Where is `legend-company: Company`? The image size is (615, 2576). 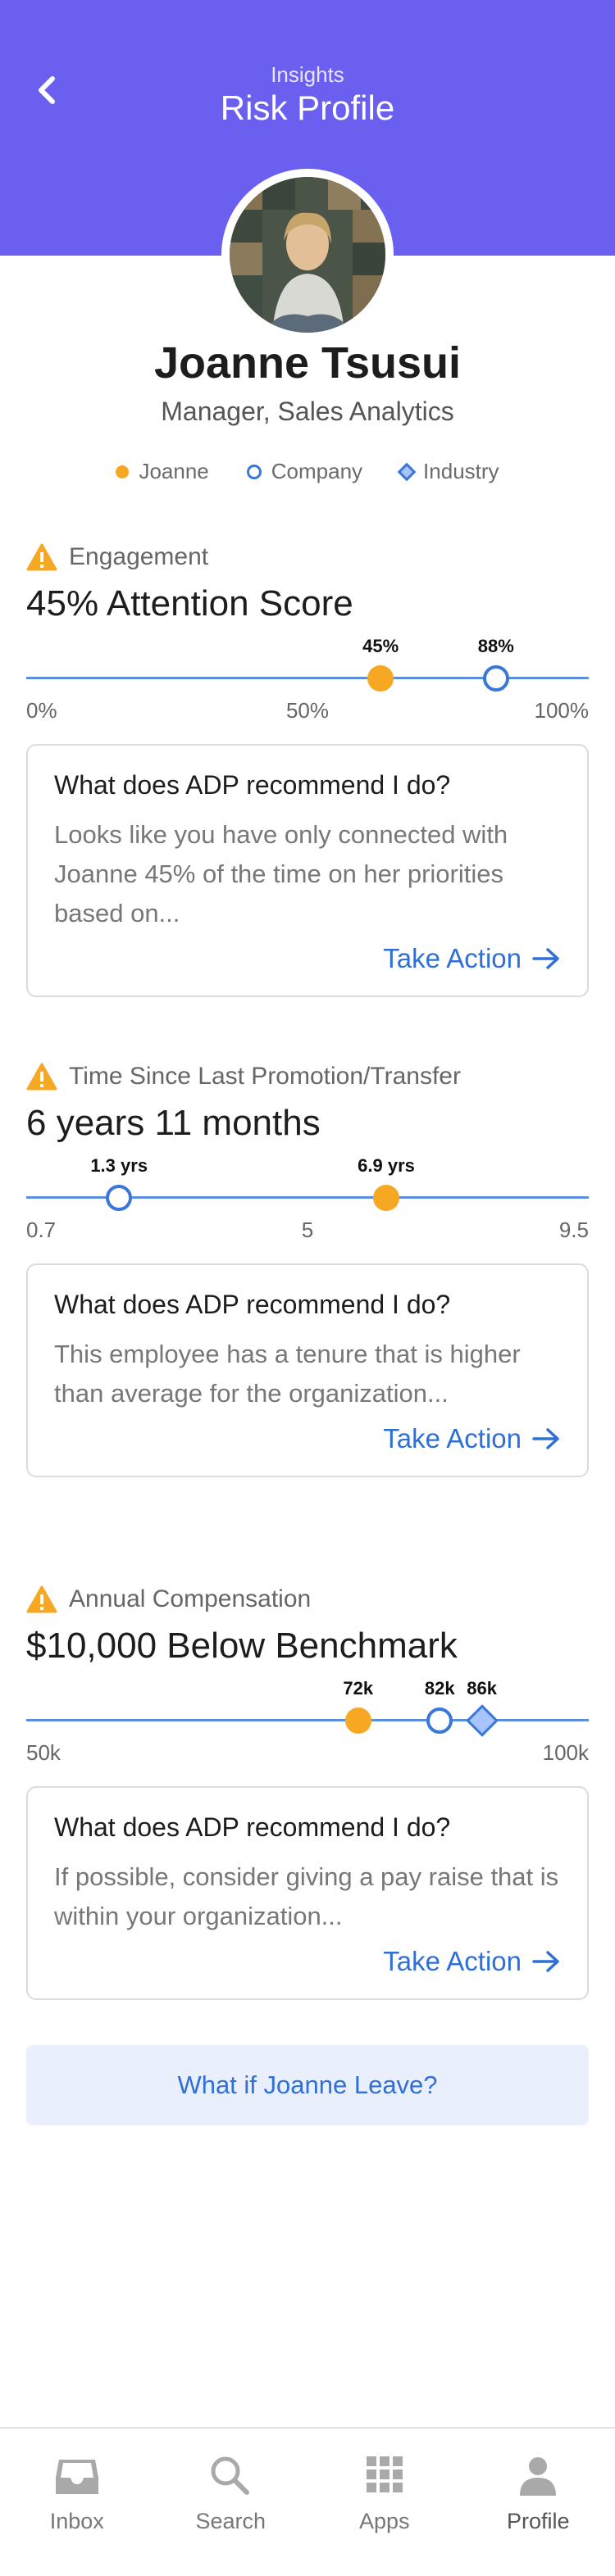
legend-company: Company is located at coordinates (304, 472).